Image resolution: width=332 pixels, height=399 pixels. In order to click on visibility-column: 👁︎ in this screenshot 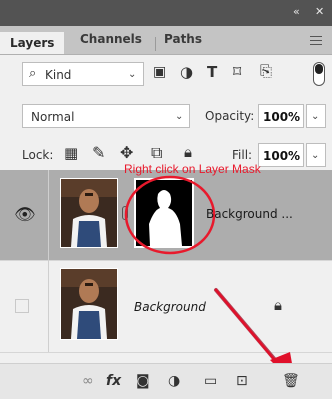, I will do `click(24, 215)`.